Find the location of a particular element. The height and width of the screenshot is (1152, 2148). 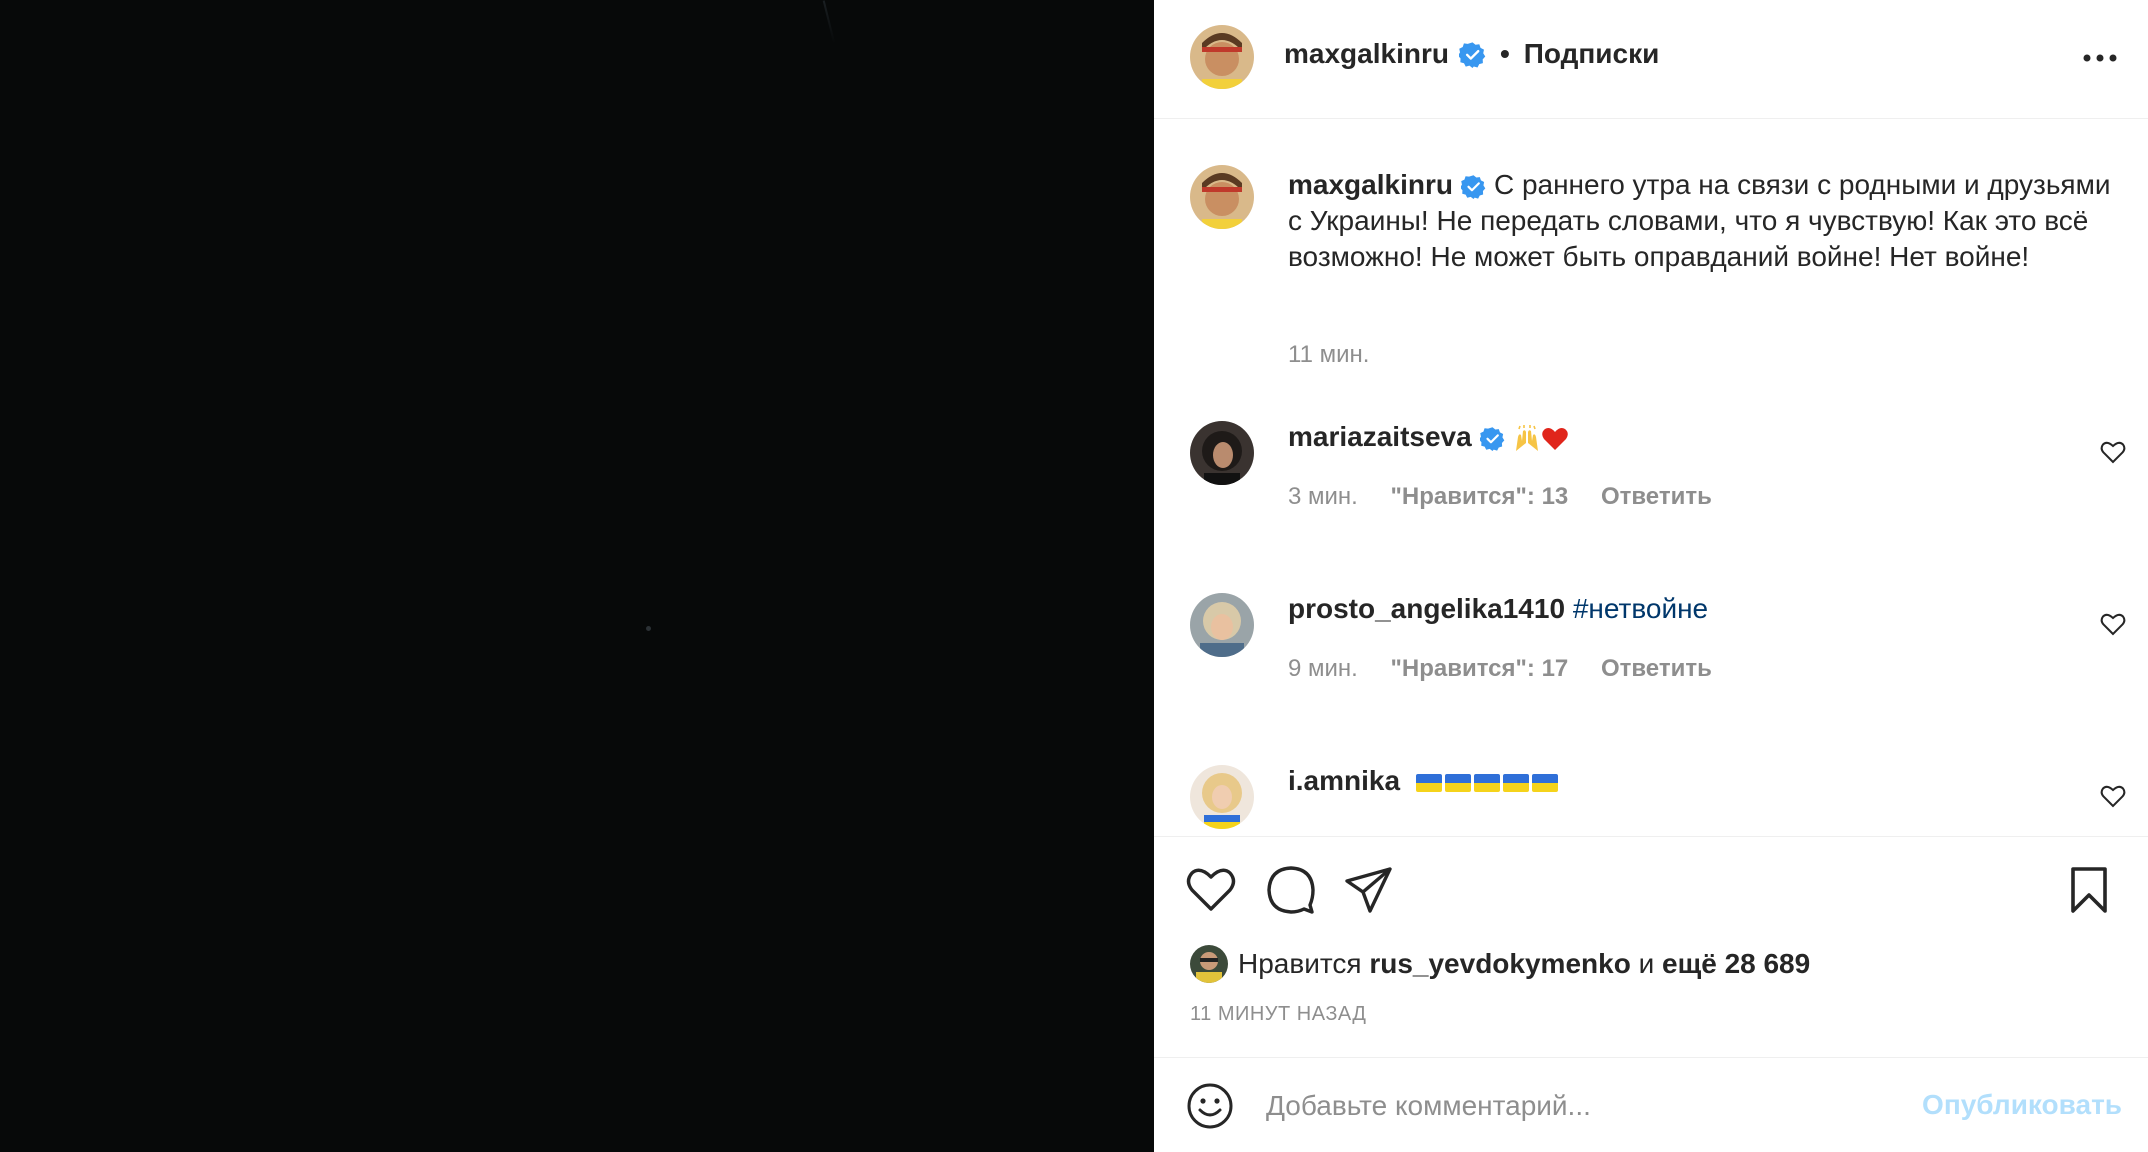

liker-username: rus_yevdokymenko is located at coordinates (1499, 964).